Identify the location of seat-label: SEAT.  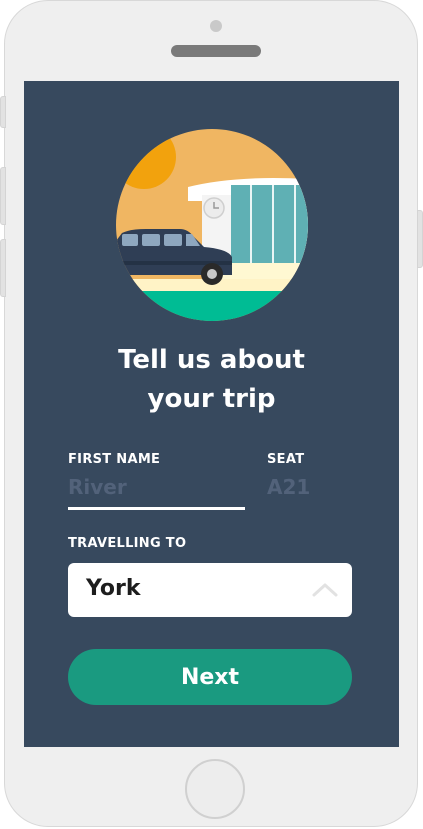
(286, 459).